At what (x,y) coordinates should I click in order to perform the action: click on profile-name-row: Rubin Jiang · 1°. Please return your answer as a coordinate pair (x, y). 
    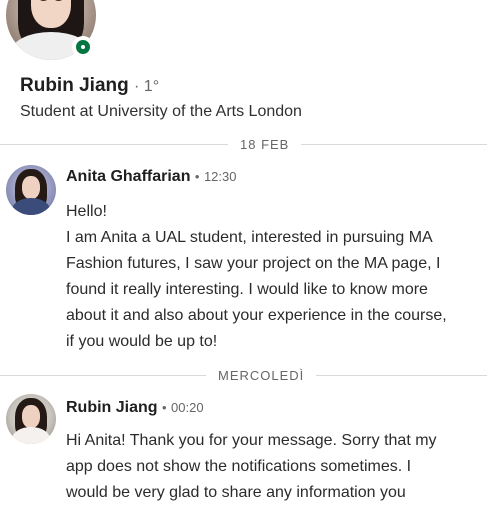
    Looking at the image, I should click on (89, 86).